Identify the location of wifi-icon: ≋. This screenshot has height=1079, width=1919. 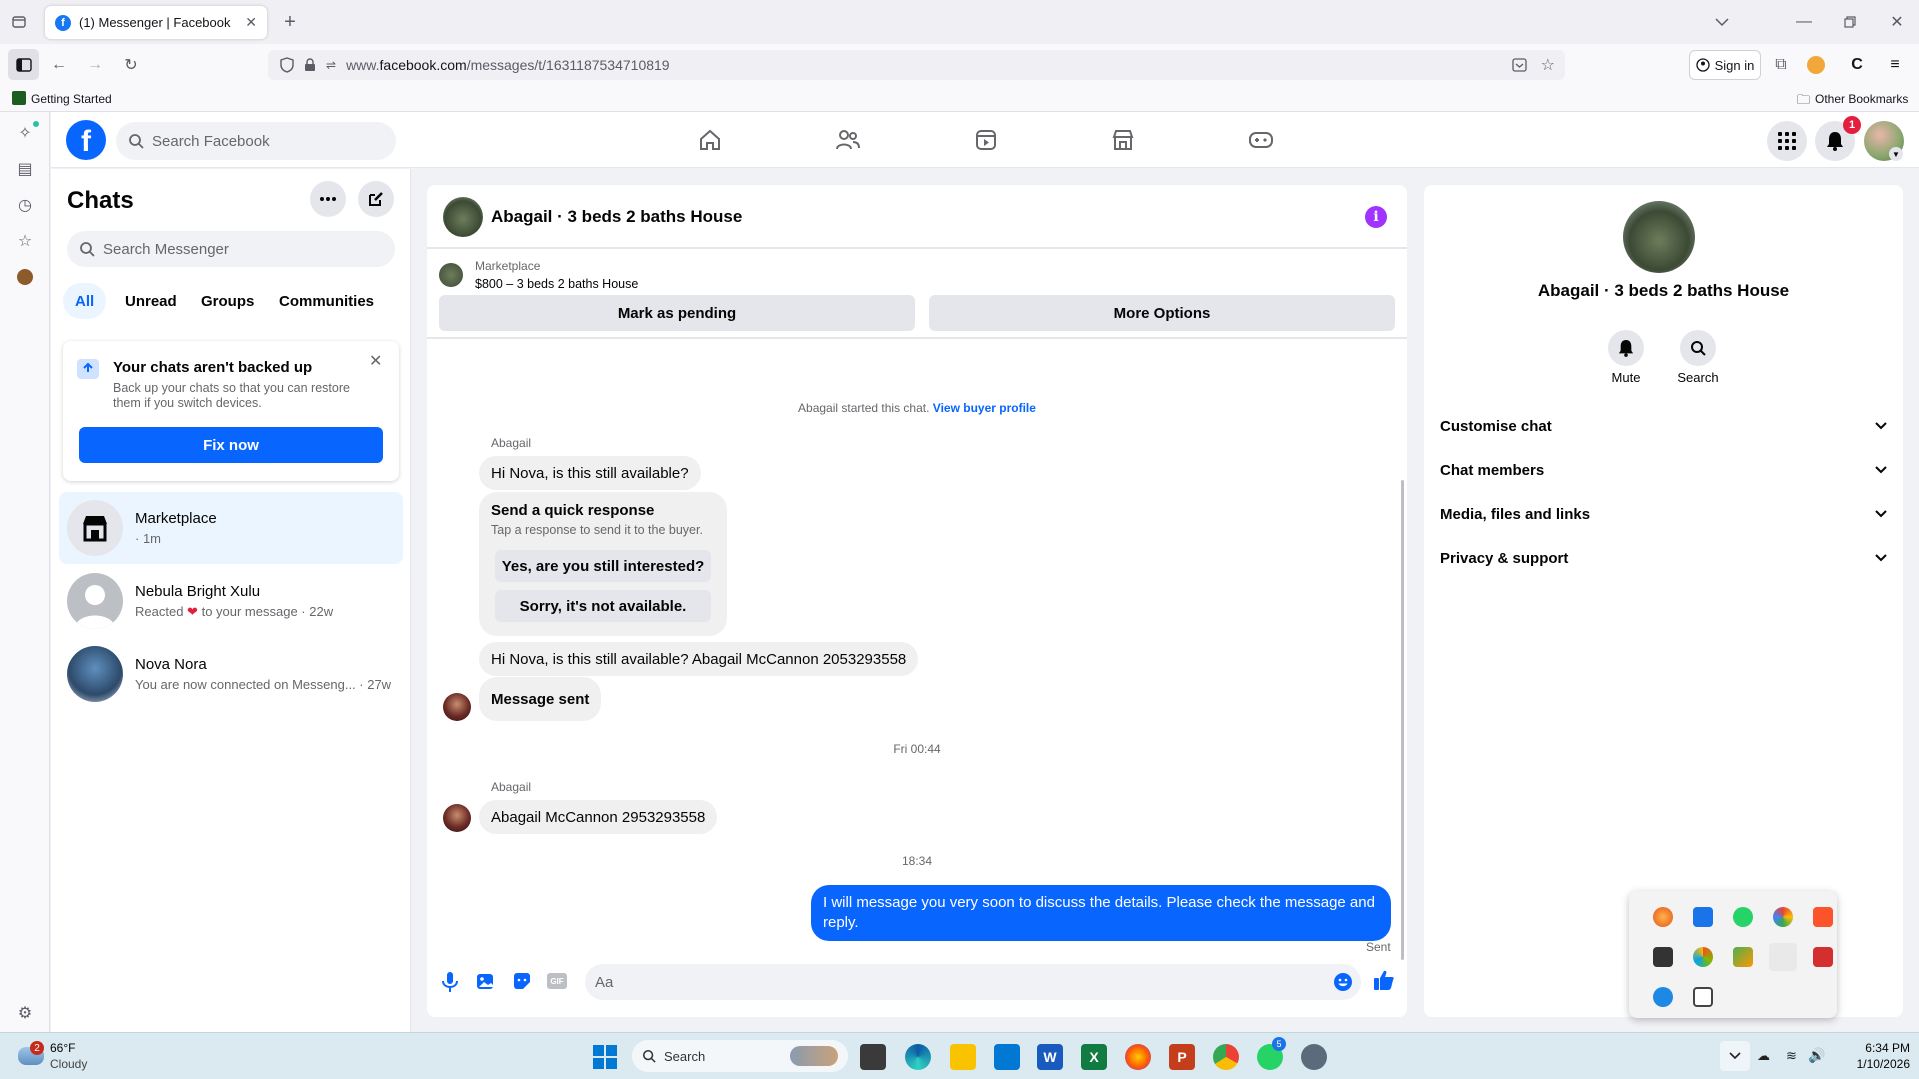
(1791, 1056).